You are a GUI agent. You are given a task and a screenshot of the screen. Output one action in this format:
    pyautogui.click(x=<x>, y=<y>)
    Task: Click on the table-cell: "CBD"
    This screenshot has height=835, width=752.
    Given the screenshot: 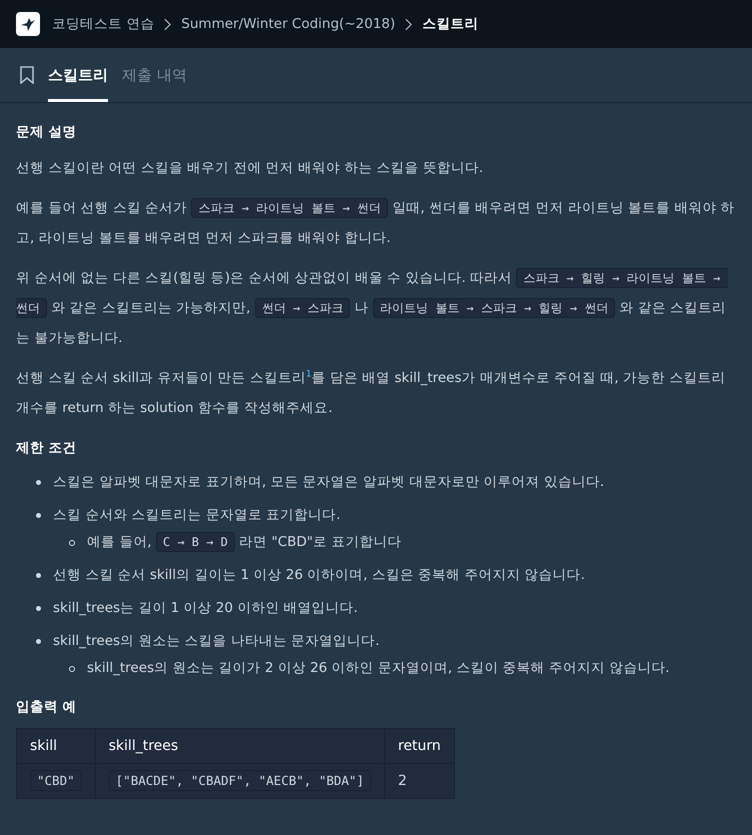 What is the action you would take?
    pyautogui.click(x=56, y=780)
    